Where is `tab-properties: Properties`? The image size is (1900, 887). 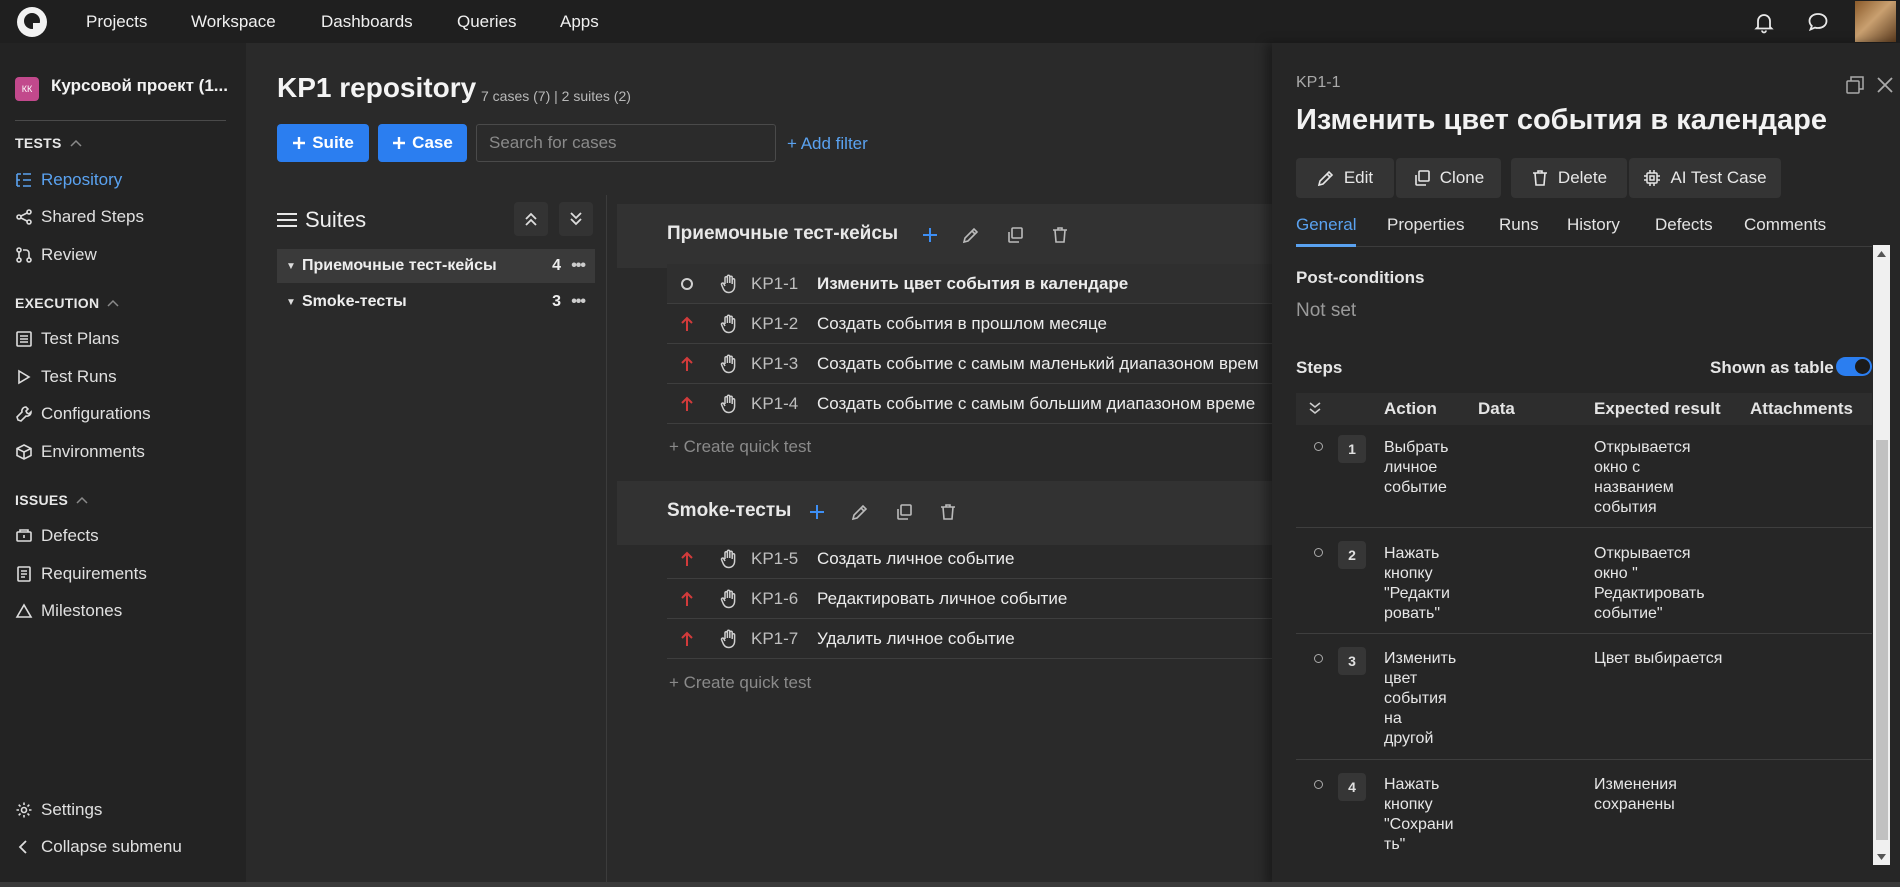
tab-properties: Properties is located at coordinates (1425, 225).